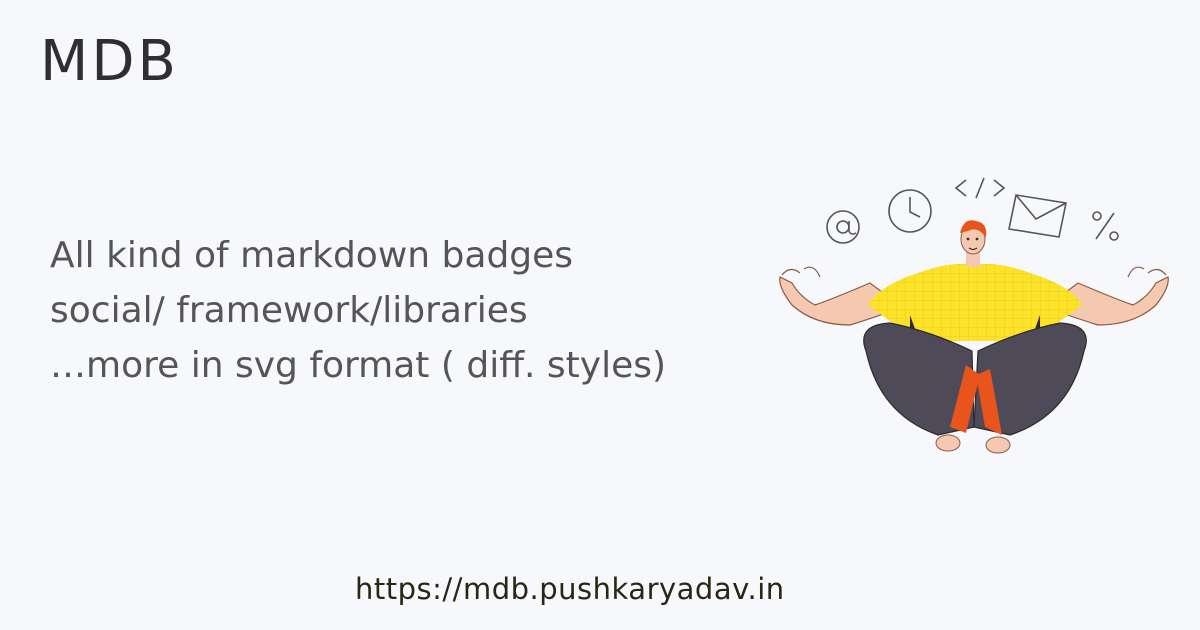  Describe the element at coordinates (312, 255) in the screenshot. I see `tagline-line: All kind of markdown badges` at that location.